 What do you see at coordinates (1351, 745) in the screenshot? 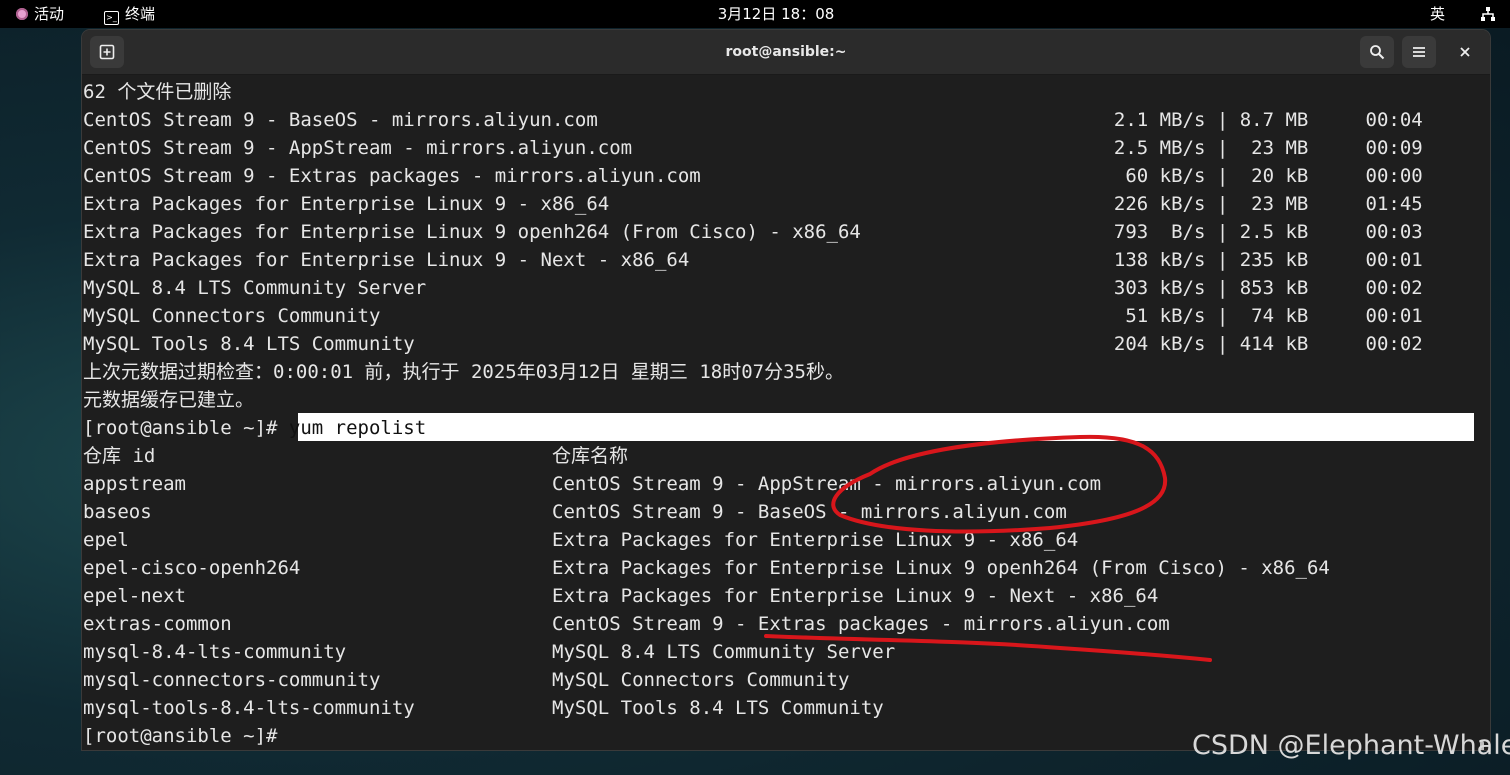
I see `watermark: CSDN @Elephant-Whale` at bounding box center [1351, 745].